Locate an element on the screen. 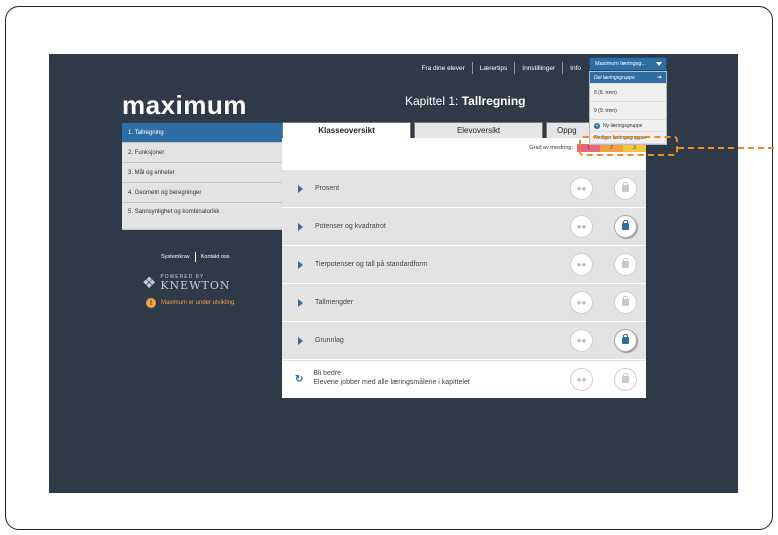  sidebar-item-label: 5. Sannsynlighet og kombinatorikk is located at coordinates (174, 212).